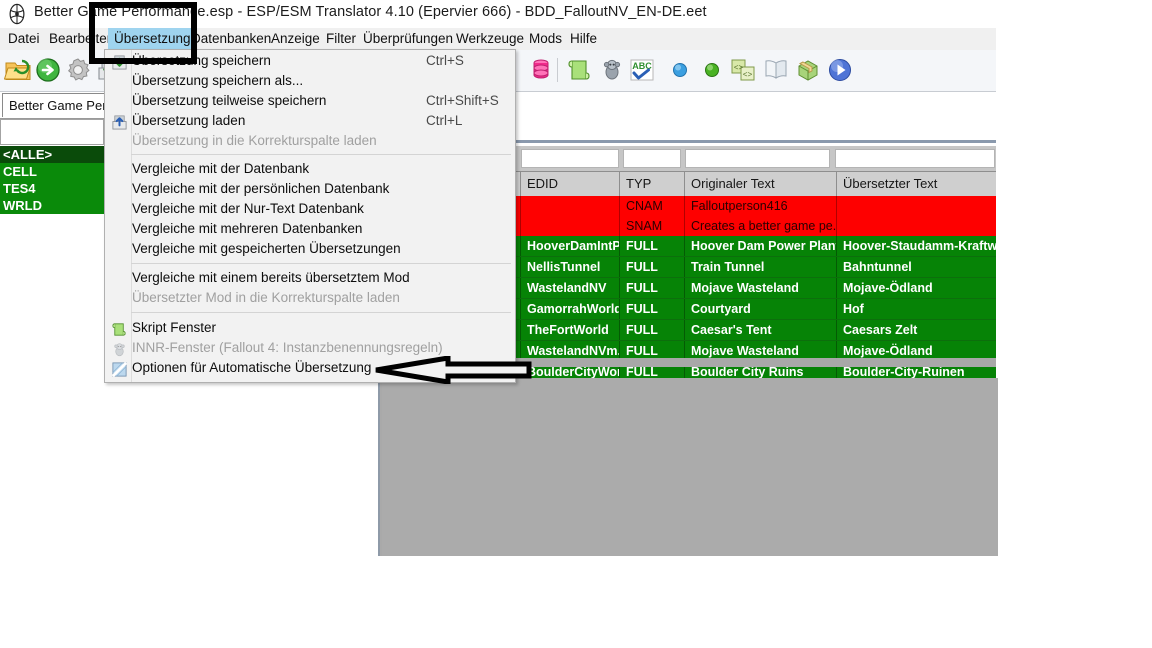  Describe the element at coordinates (919, 246) in the screenshot. I see `cell-translated: Hoover-Staudamm-Kraftwerk` at that location.